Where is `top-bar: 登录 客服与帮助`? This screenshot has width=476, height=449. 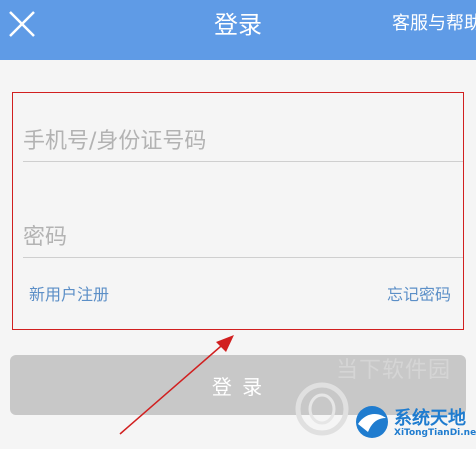 top-bar: 登录 客服与帮助 is located at coordinates (238, 30).